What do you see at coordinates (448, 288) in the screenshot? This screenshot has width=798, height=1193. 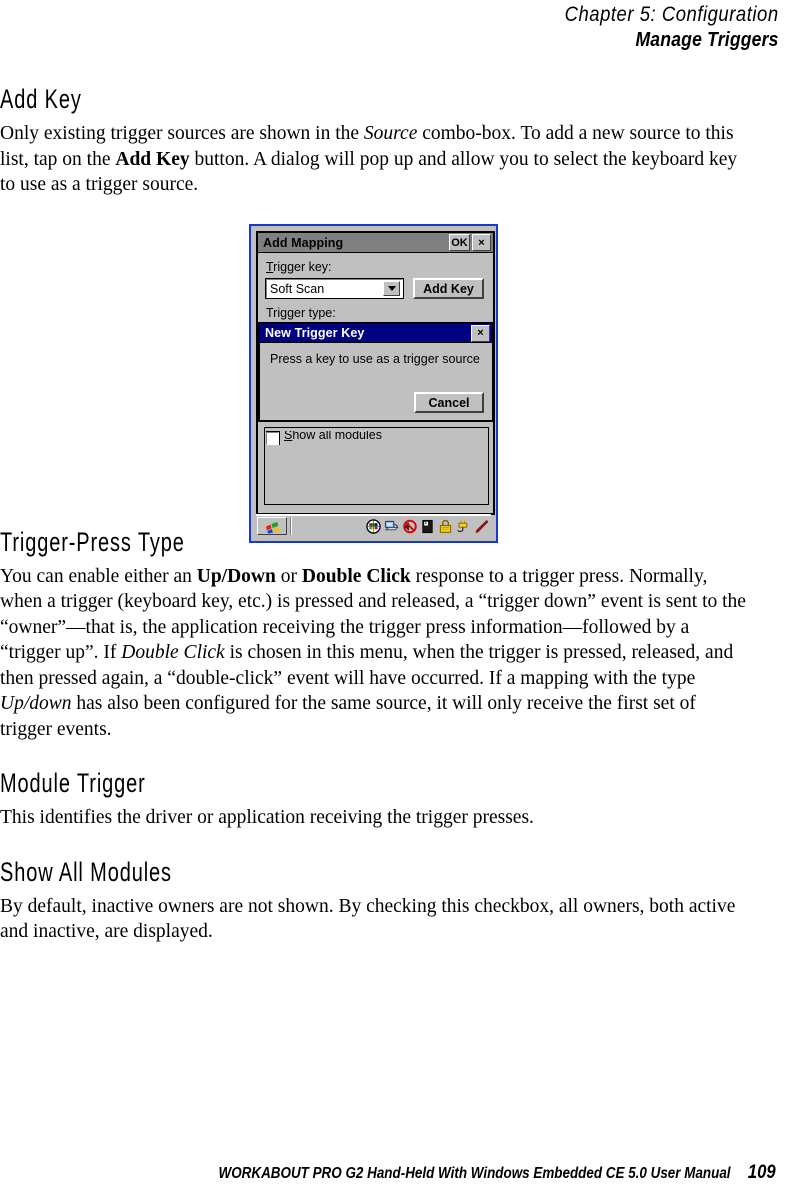 I see `add-key-button: Add Key` at bounding box center [448, 288].